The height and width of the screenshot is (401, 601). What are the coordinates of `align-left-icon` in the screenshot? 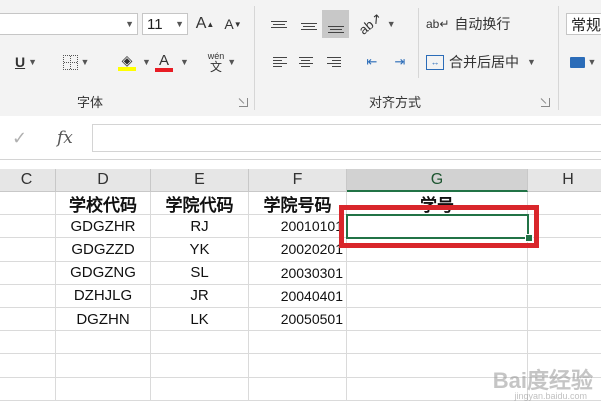 It's located at (280, 62).